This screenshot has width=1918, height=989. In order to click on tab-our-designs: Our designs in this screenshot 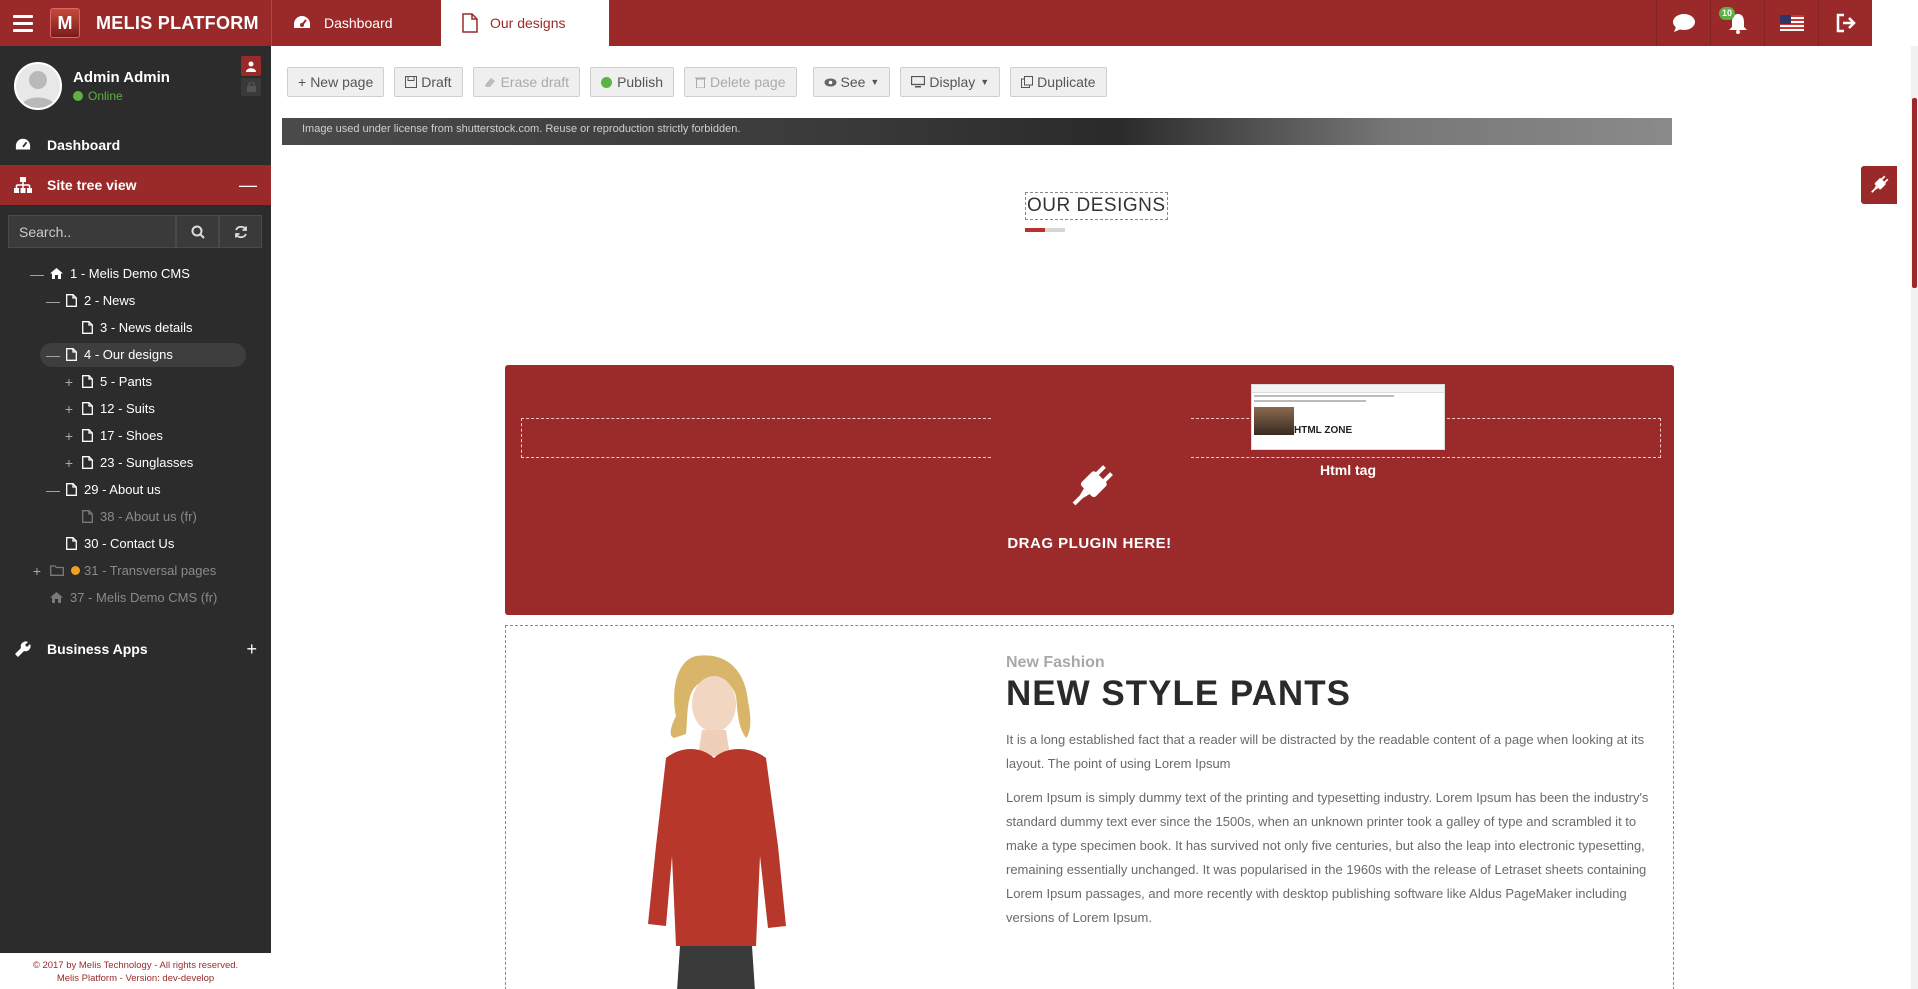, I will do `click(525, 23)`.